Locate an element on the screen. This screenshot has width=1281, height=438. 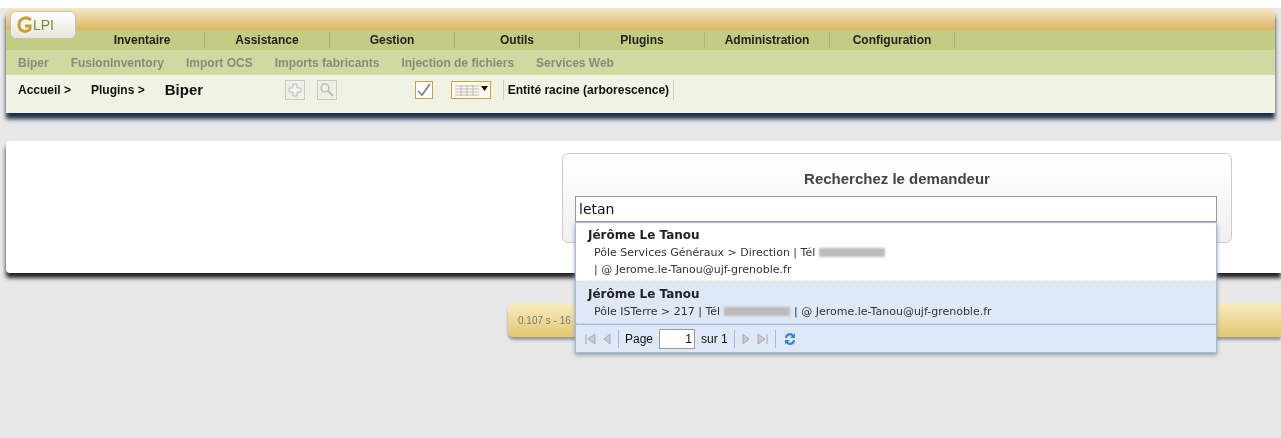
menu-item: Configuration is located at coordinates (892, 40).